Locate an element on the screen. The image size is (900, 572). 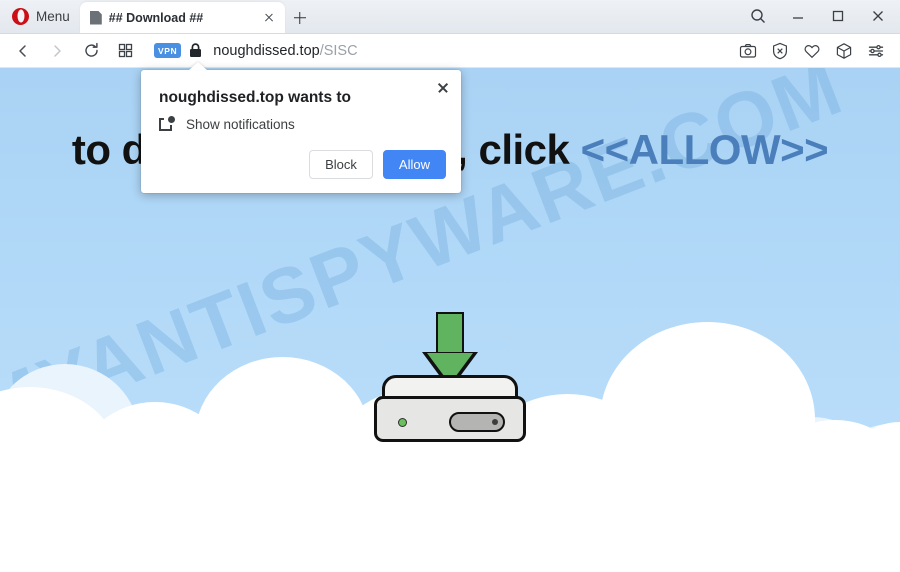
toolbar-right-icons is located at coordinates (816, 51).